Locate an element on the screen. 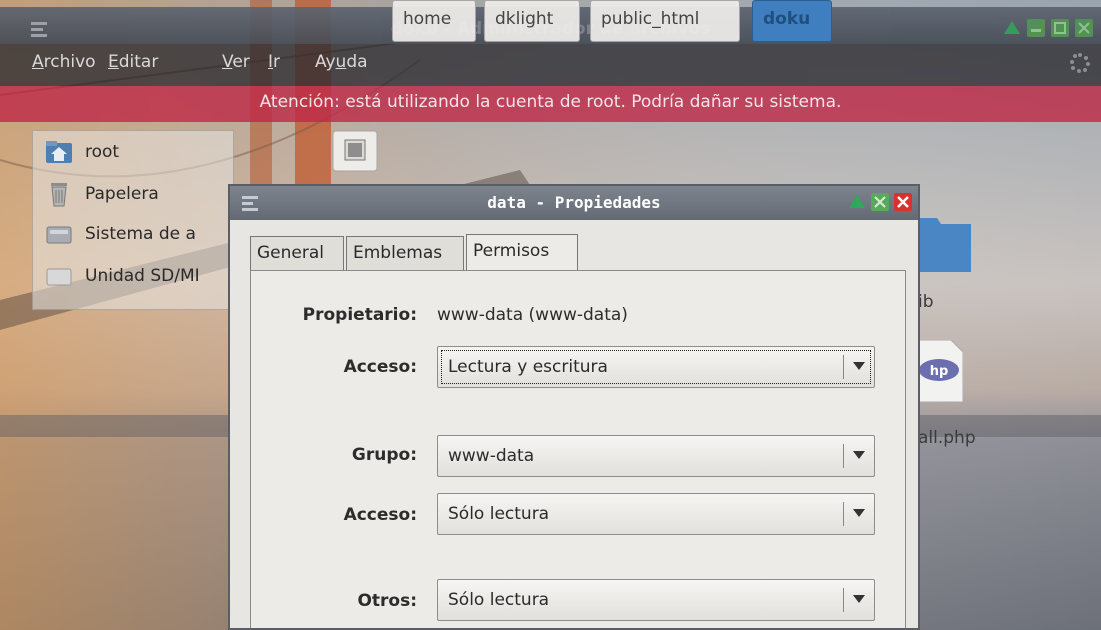 The width and height of the screenshot is (1101, 630). dialog-title: data - Propiedades is located at coordinates (574, 202).